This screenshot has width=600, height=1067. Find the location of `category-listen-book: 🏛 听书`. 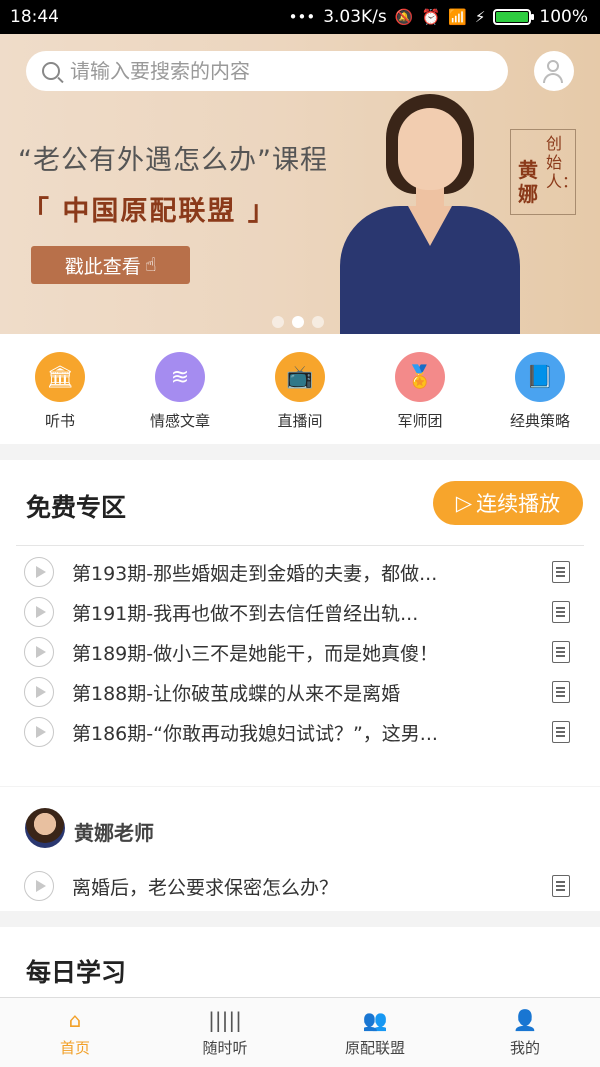

category-listen-book: 🏛 听书 is located at coordinates (60, 389).